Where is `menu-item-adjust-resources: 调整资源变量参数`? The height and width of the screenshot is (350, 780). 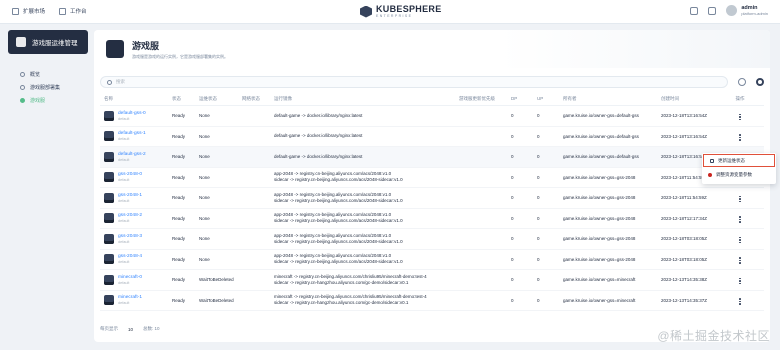 menu-item-adjust-resources: 调整资源变量参数 is located at coordinates (739, 174).